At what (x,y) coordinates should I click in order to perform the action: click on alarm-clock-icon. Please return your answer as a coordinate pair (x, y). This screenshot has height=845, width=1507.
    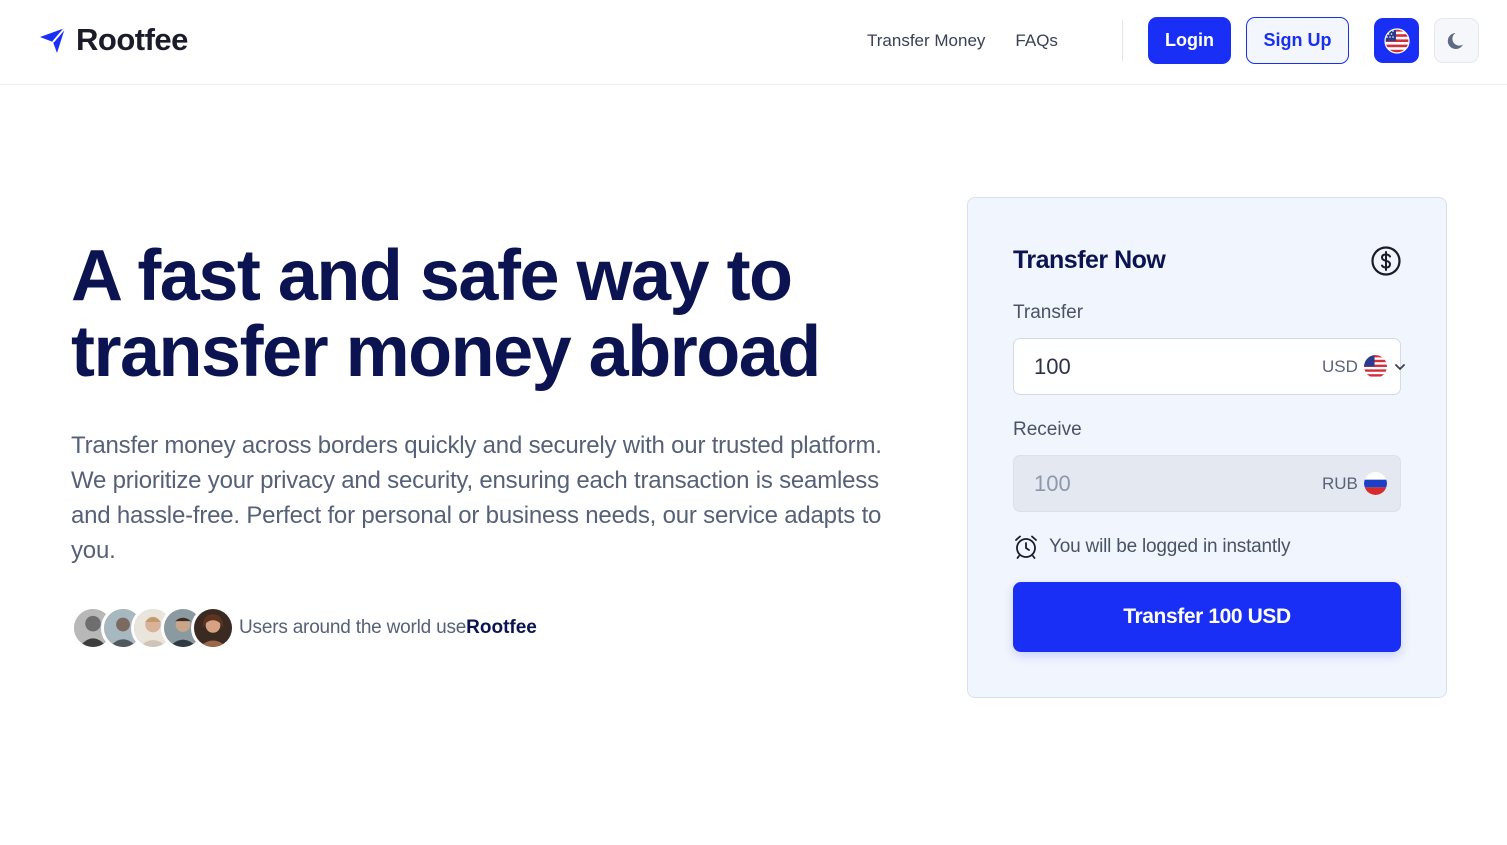
    Looking at the image, I should click on (1026, 547).